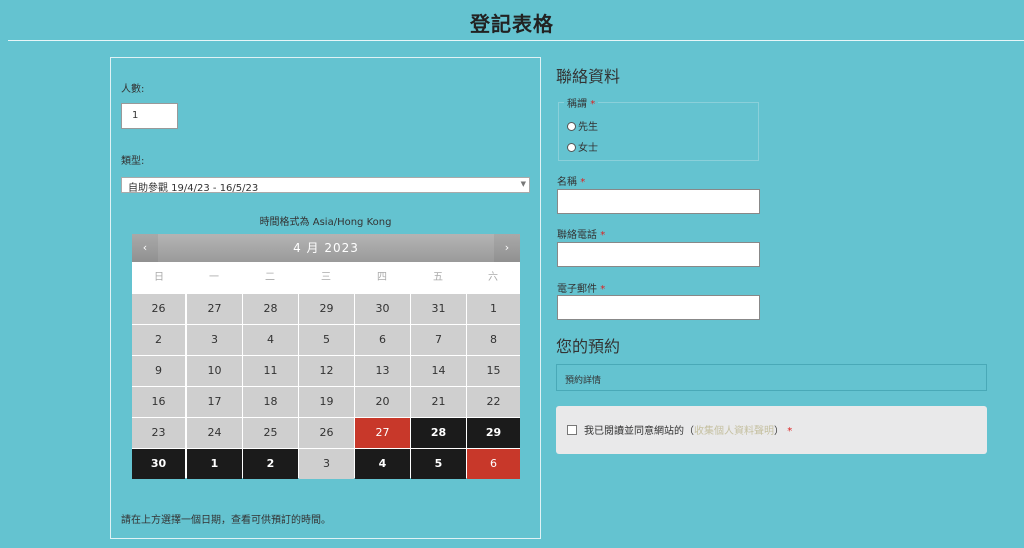  Describe the element at coordinates (582, 125) in the screenshot. I see `salutation-option-mr: 先生` at that location.